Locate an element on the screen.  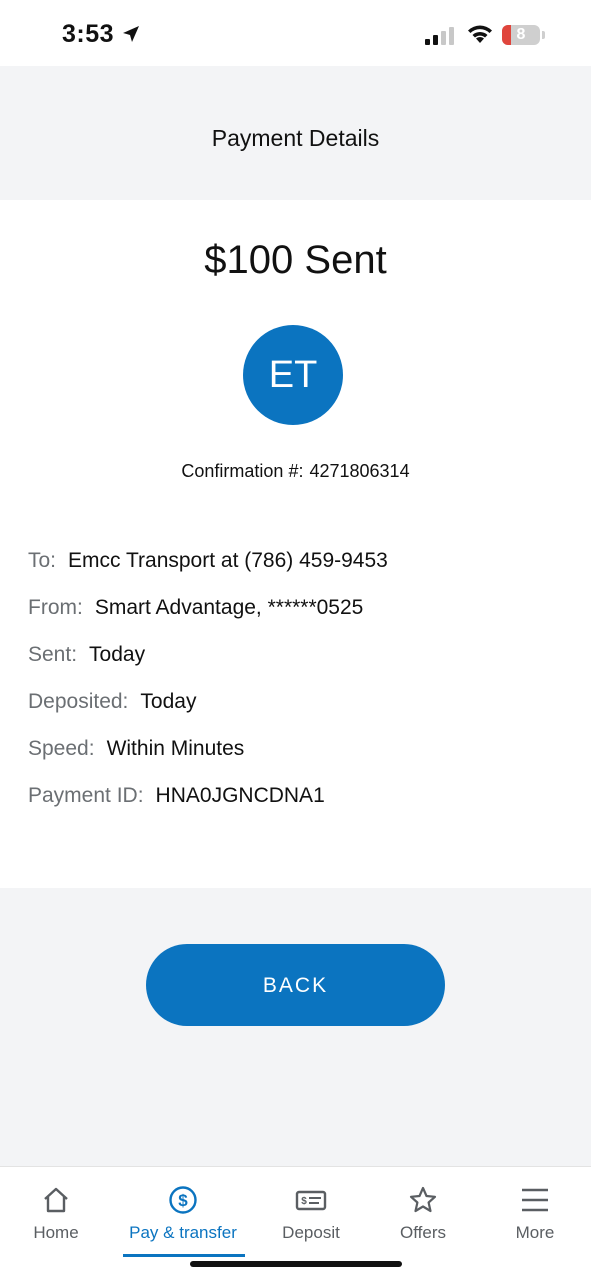
confirmation-line: Confirmation #: 4271806314 is located at coordinates (295, 471).